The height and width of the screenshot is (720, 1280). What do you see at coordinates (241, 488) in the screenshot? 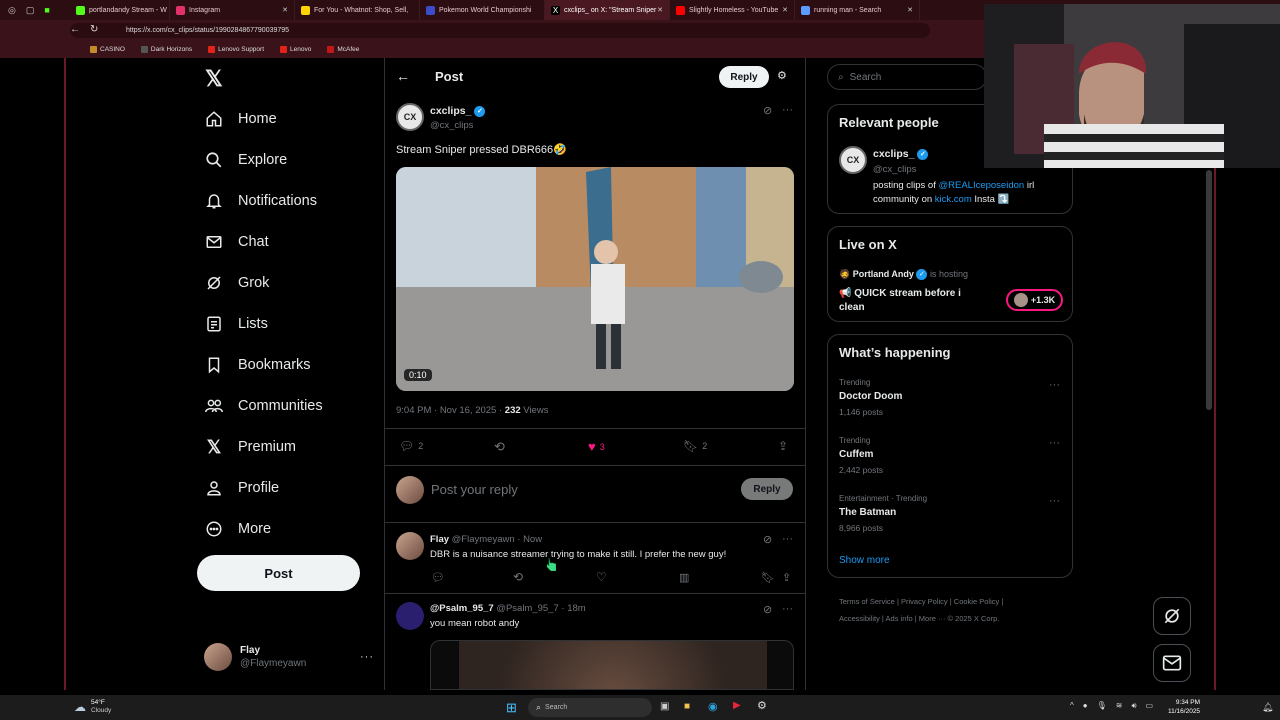
I see `nav-item-profile: Profile` at bounding box center [241, 488].